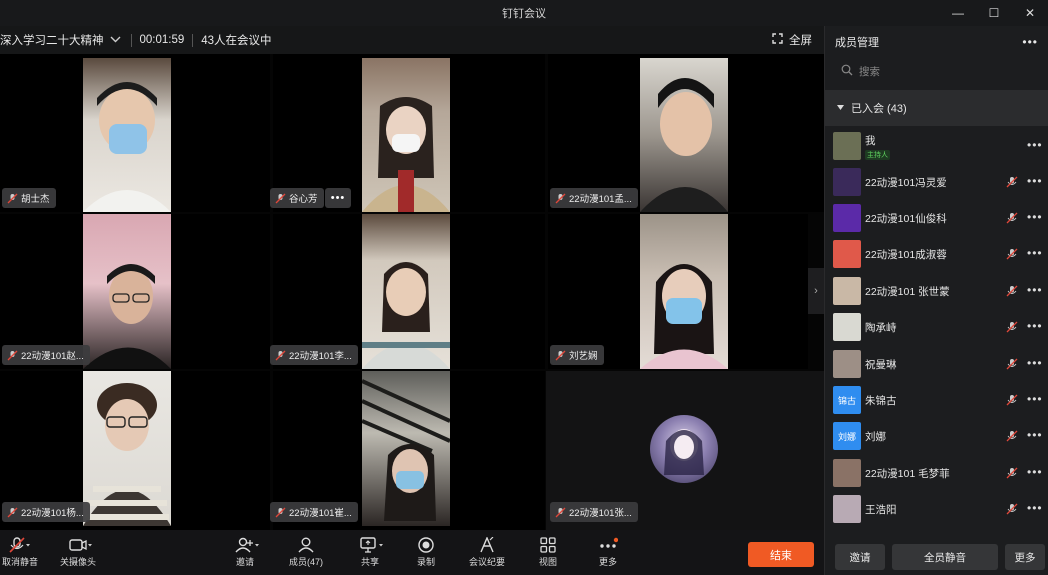 This screenshot has width=1048, height=575. I want to click on panel-more-button: 更多, so click(1025, 557).